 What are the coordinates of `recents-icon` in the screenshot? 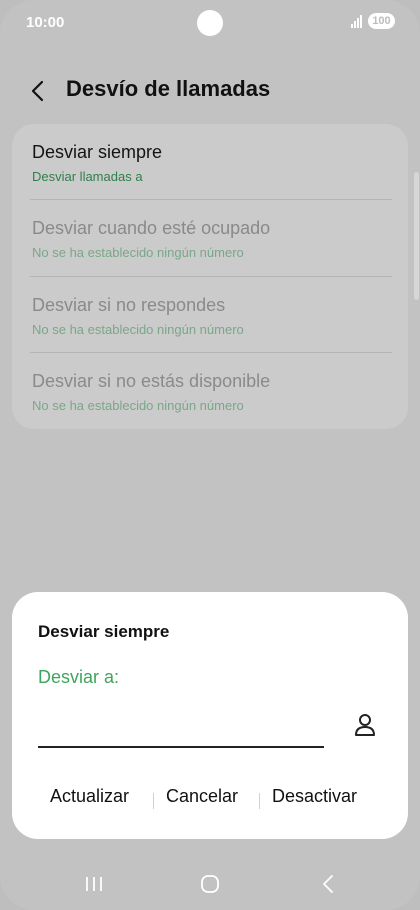 It's located at (94, 884).